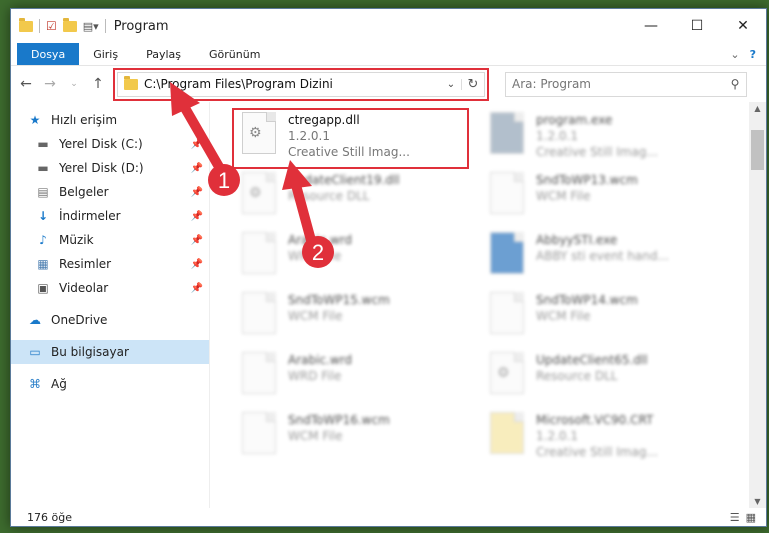 The image size is (769, 533). Describe the element at coordinates (110, 264) in the screenshot. I see `sidebar-item-pictures: ▦ Resimler 📌` at that location.